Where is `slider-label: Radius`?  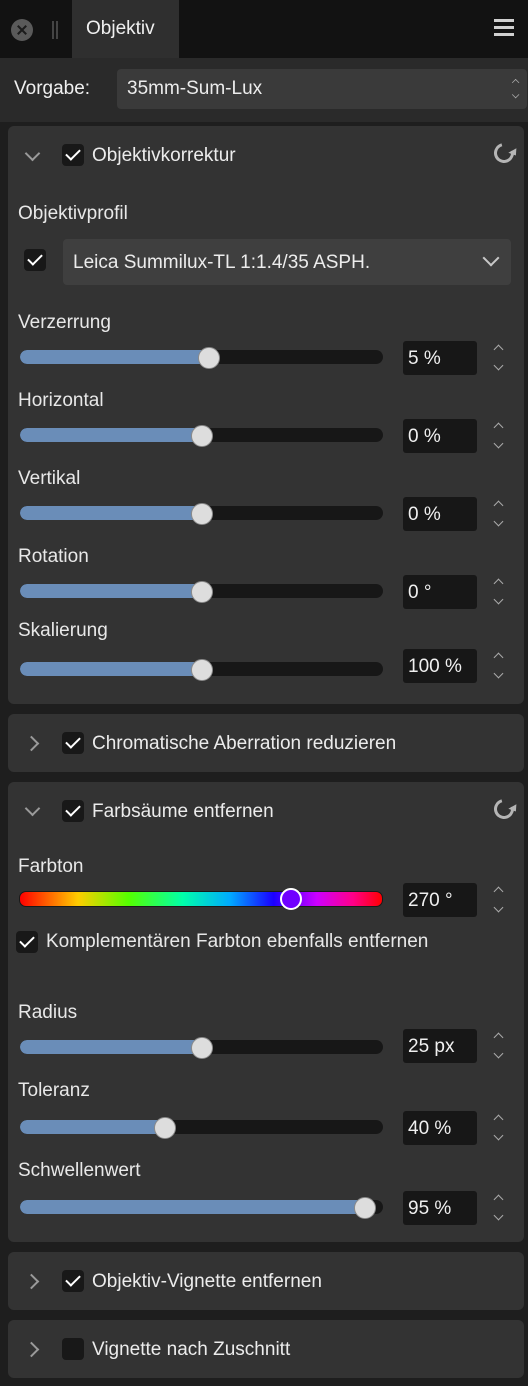
slider-label: Radius is located at coordinates (48, 1012).